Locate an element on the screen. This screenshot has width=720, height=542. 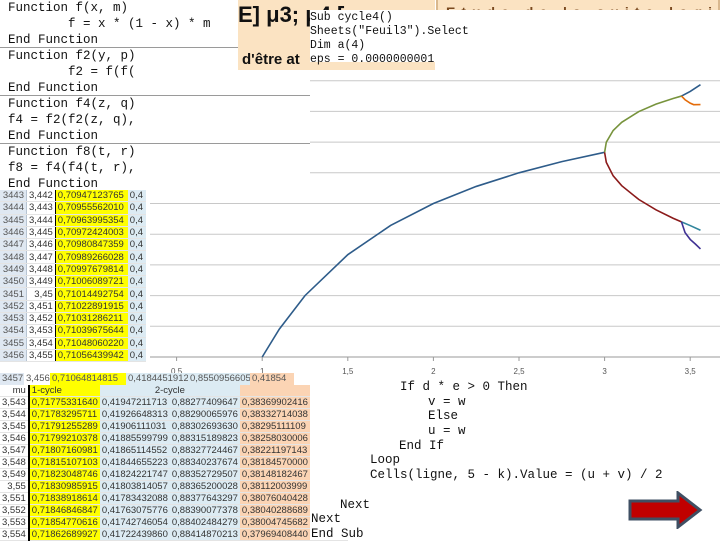
cell: 0,70947123765 is located at coordinates (91, 196).